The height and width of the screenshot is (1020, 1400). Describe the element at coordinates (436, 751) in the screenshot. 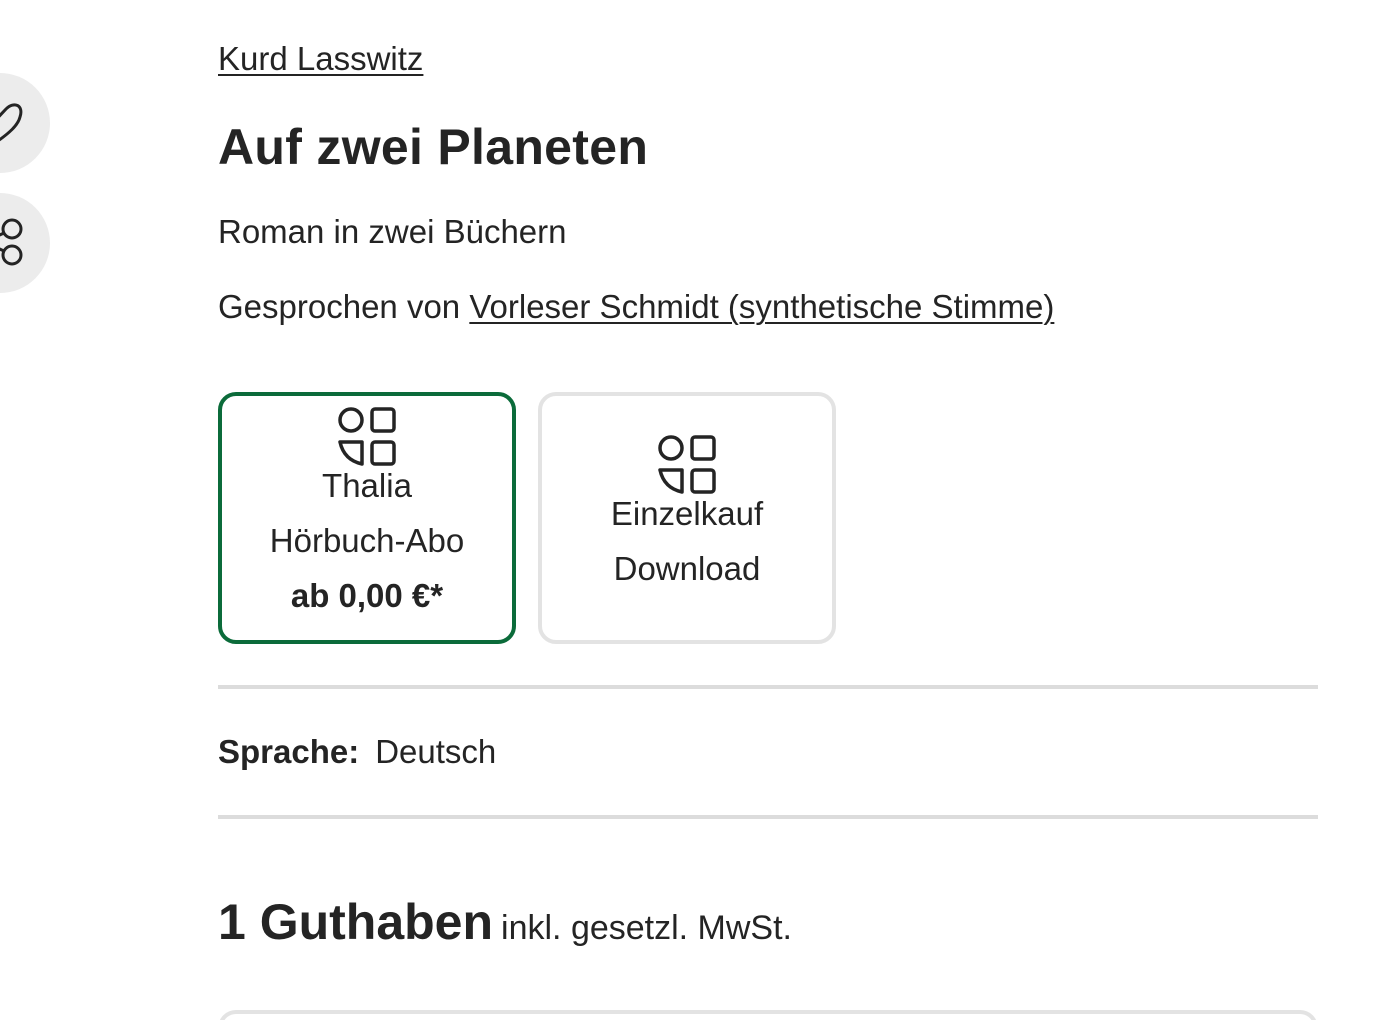

I see `language-value: Deutsch` at that location.